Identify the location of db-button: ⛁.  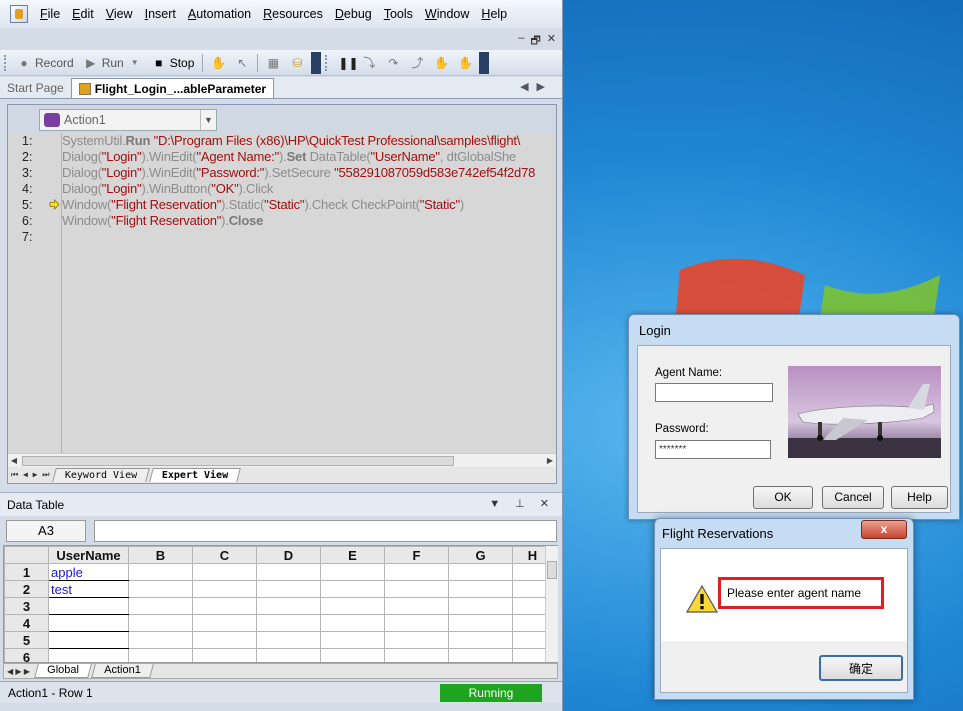
(297, 63).